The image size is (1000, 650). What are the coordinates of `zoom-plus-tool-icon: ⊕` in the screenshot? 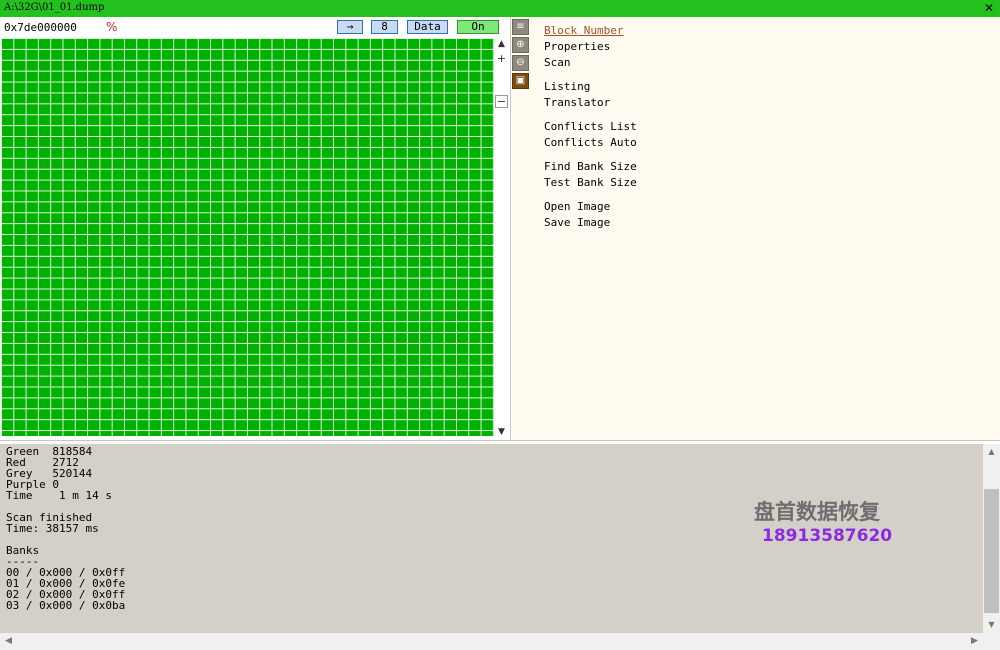 It's located at (520, 45).